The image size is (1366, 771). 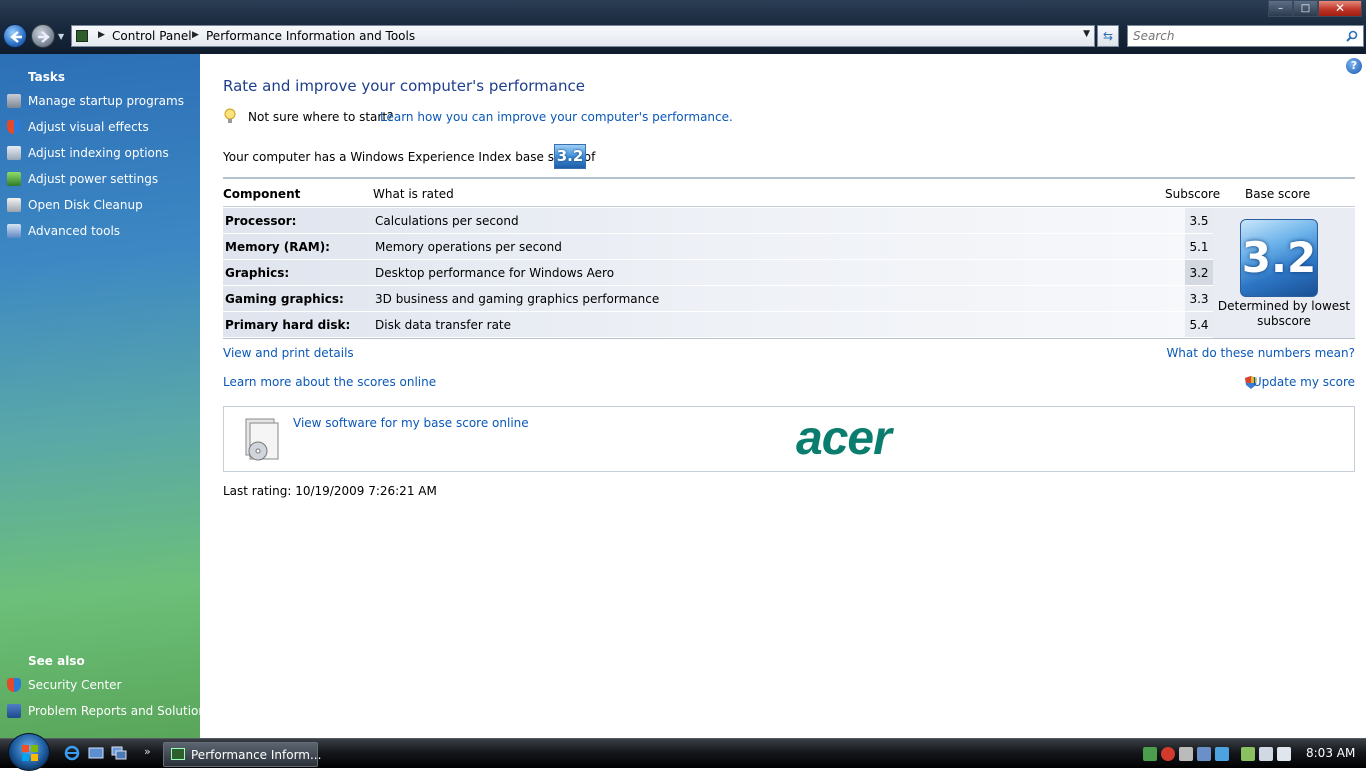 What do you see at coordinates (1354, 66) in the screenshot?
I see `help-icon: ?` at bounding box center [1354, 66].